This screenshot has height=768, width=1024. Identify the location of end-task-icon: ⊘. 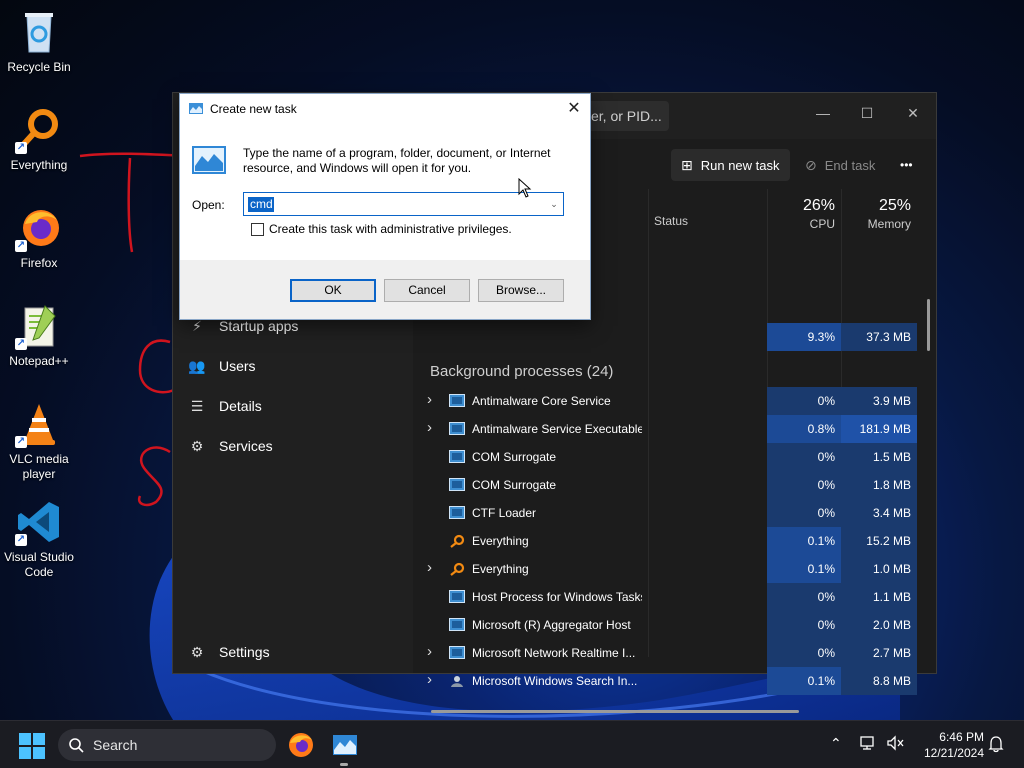
(811, 164).